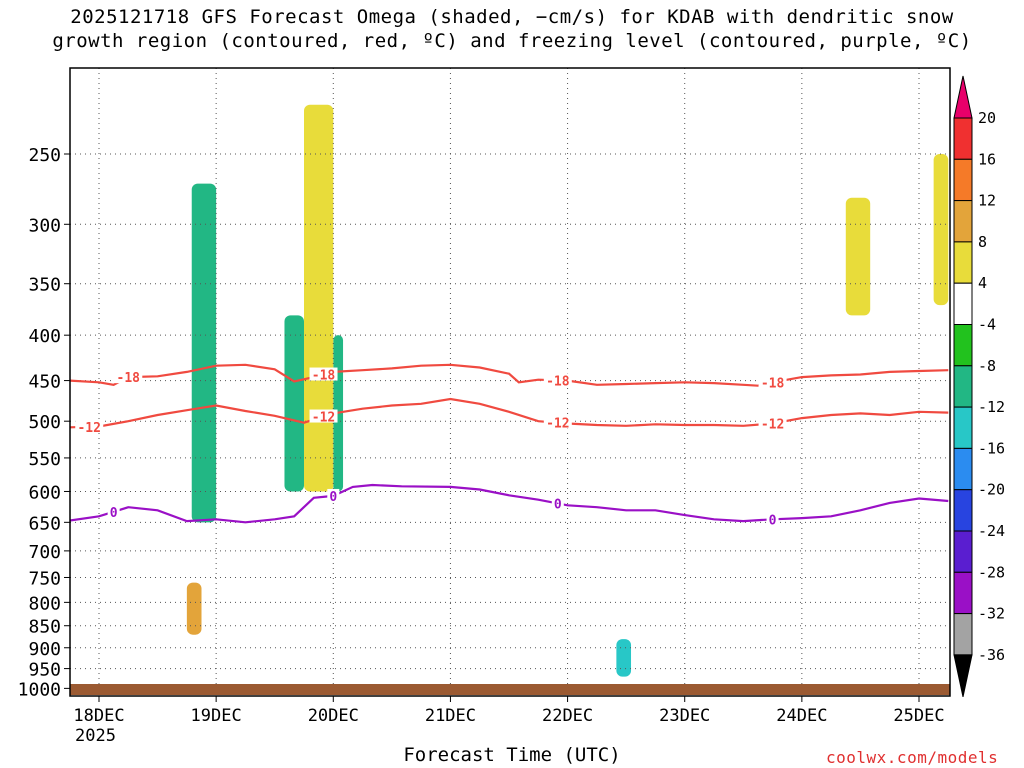 The height and width of the screenshot is (768, 1024). What do you see at coordinates (773, 383) in the screenshot?
I see `contour-label--18-3: -18` at bounding box center [773, 383].